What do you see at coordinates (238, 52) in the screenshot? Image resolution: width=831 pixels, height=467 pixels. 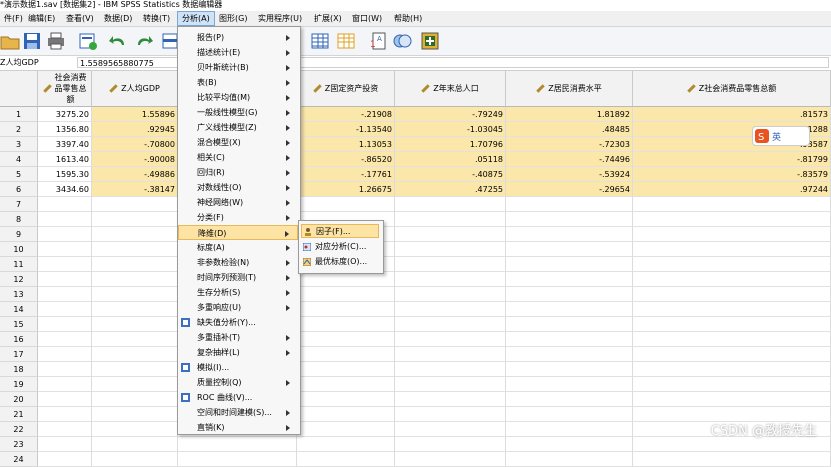 I see `analyze-menu-item: 描述统计(E)` at bounding box center [238, 52].